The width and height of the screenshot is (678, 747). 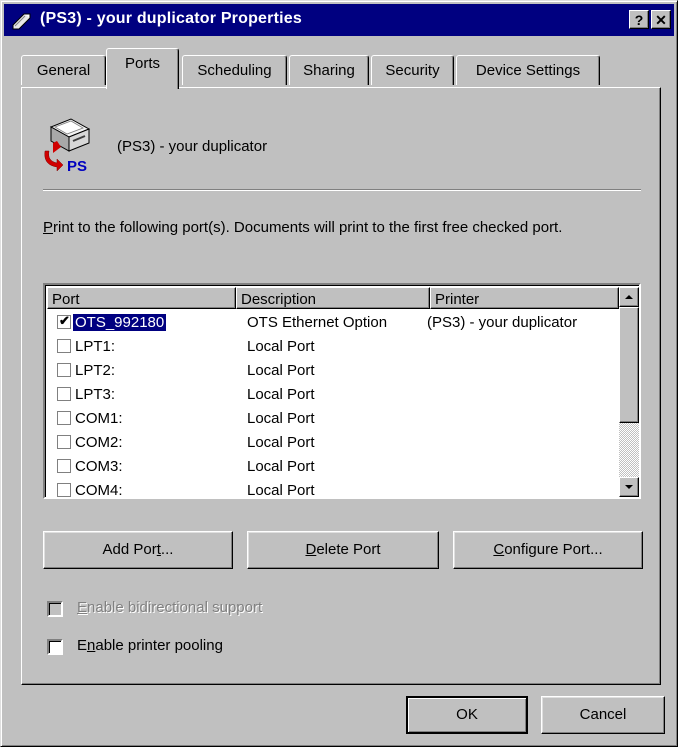 I want to click on port-name: COM2:, so click(x=99, y=442).